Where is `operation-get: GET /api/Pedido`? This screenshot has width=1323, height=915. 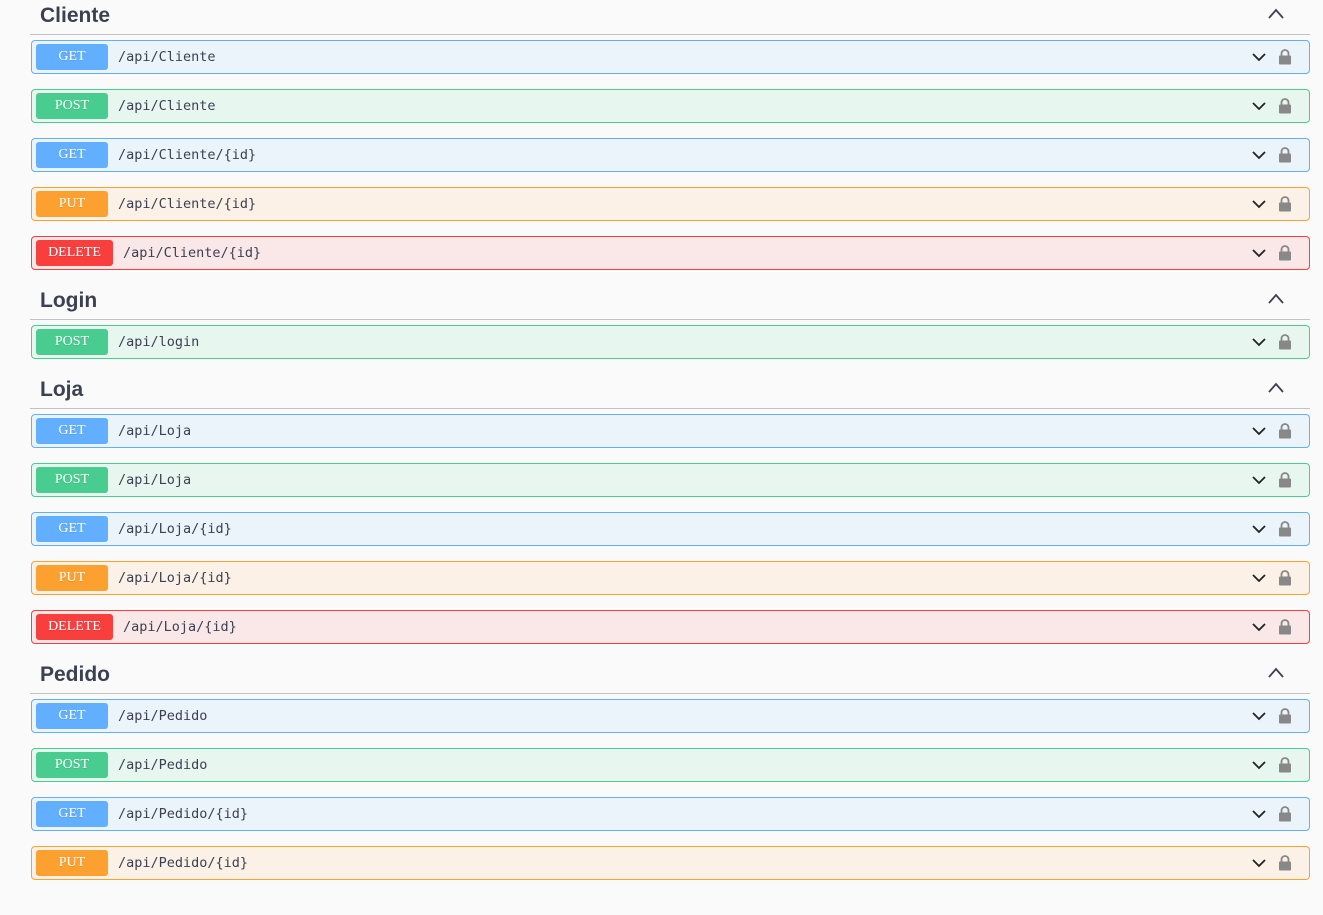 operation-get: GET /api/Pedido is located at coordinates (670, 716).